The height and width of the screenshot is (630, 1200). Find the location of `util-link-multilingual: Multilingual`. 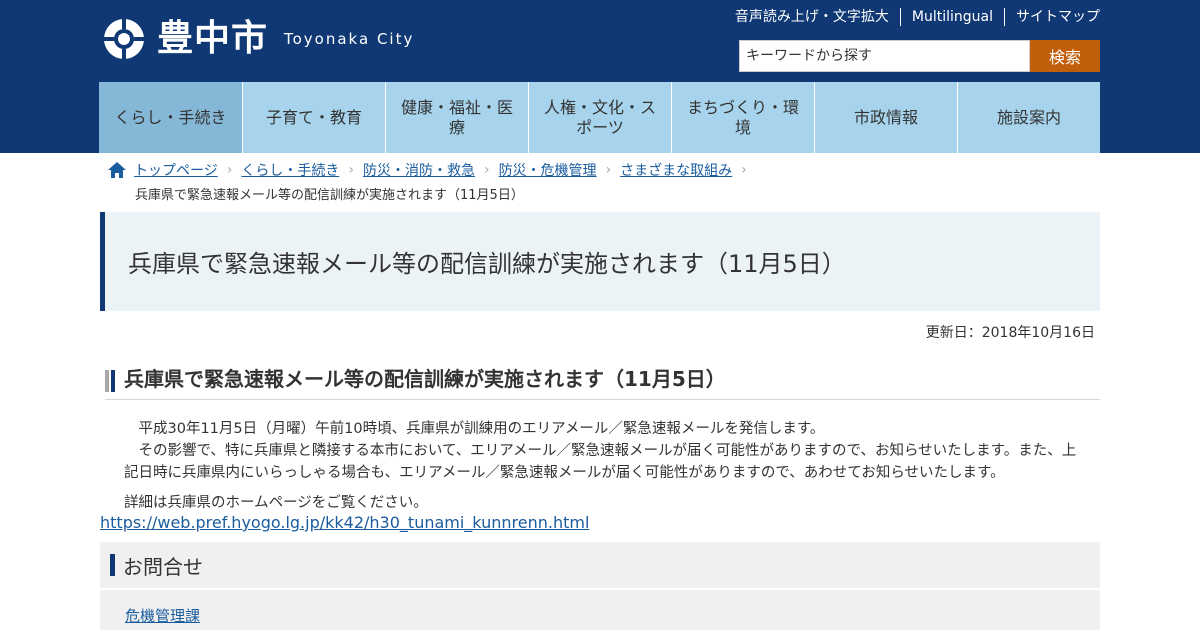

util-link-multilingual: Multilingual is located at coordinates (951, 17).